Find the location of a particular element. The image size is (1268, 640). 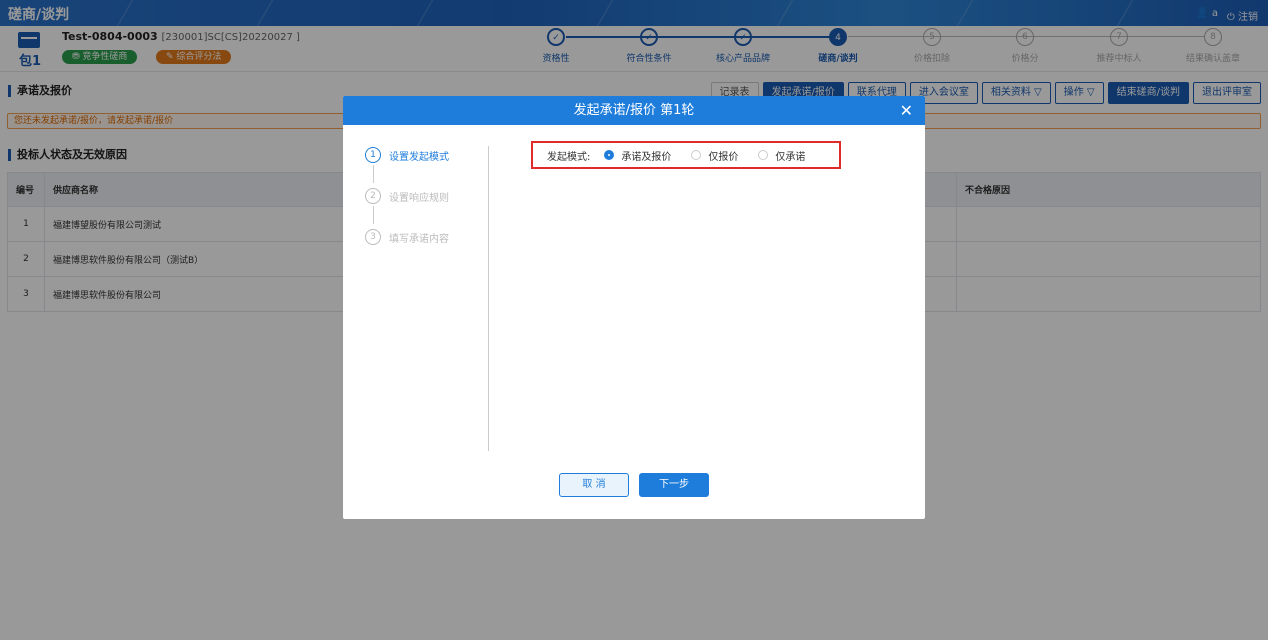

radio-quote-only: 仅报价 is located at coordinates (714, 155).